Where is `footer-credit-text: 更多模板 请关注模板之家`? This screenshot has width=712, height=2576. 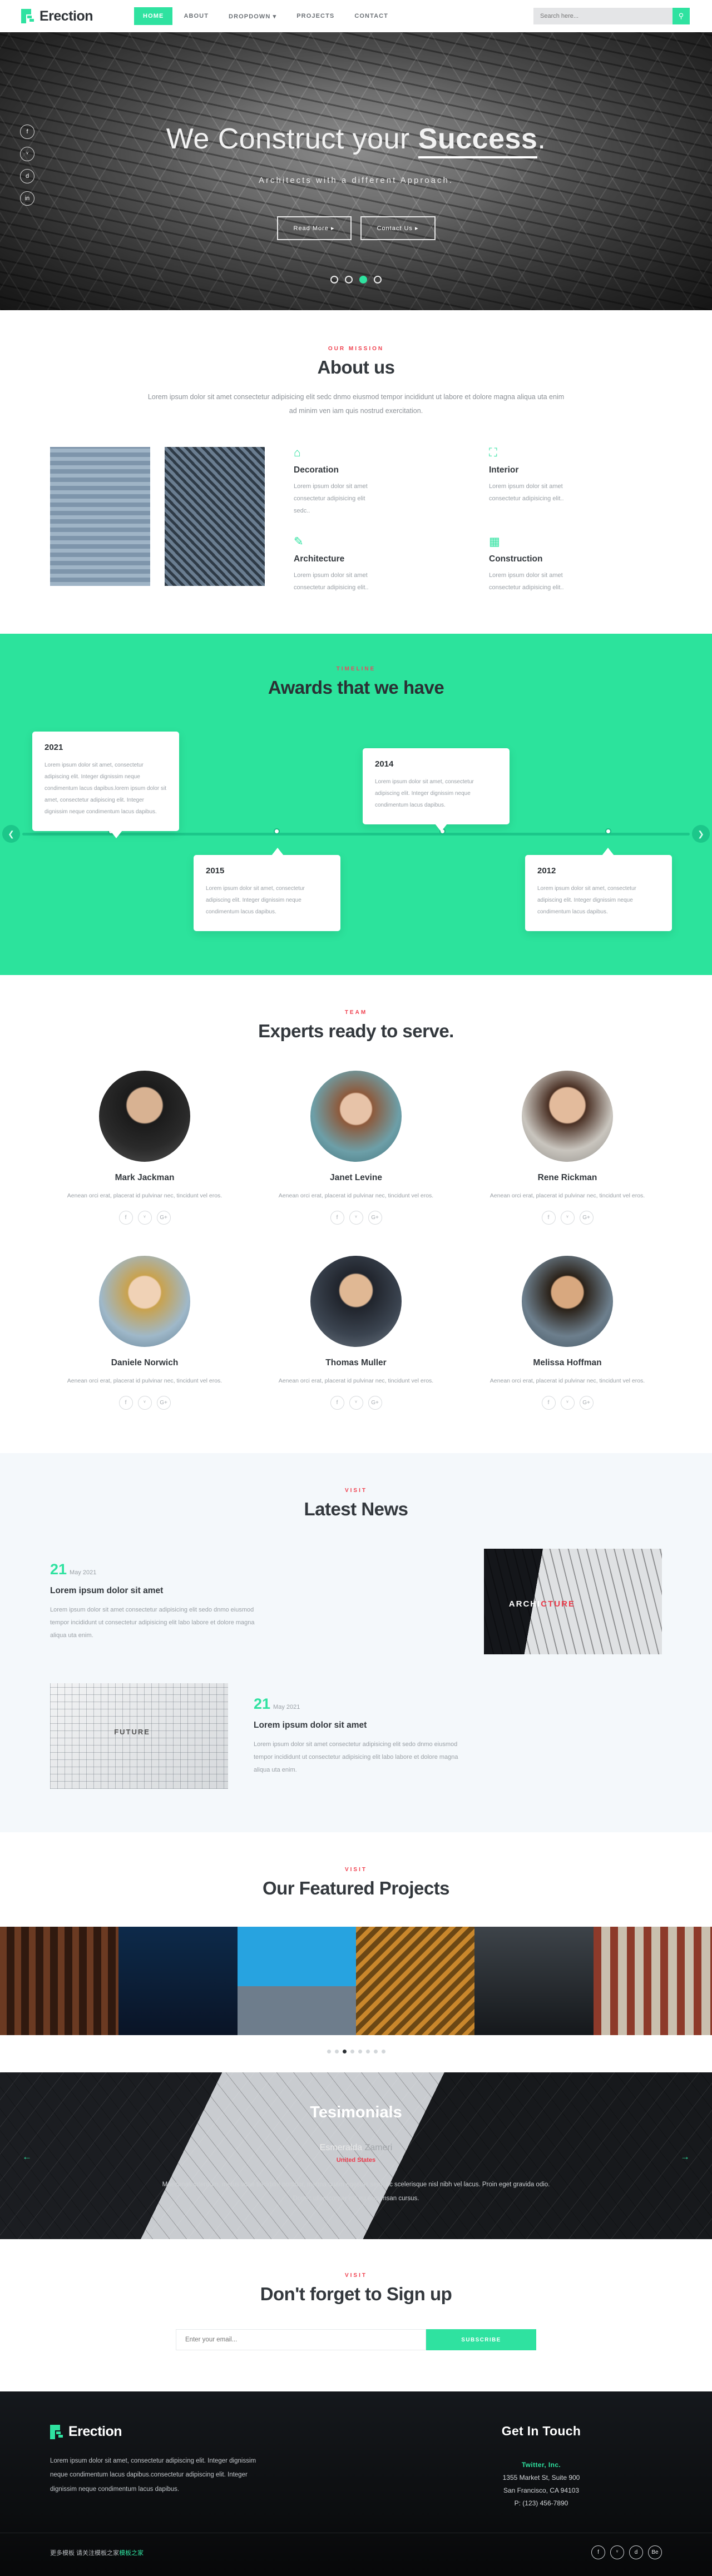
footer-credit-text: 更多模板 请关注模板之家 is located at coordinates (85, 2553).